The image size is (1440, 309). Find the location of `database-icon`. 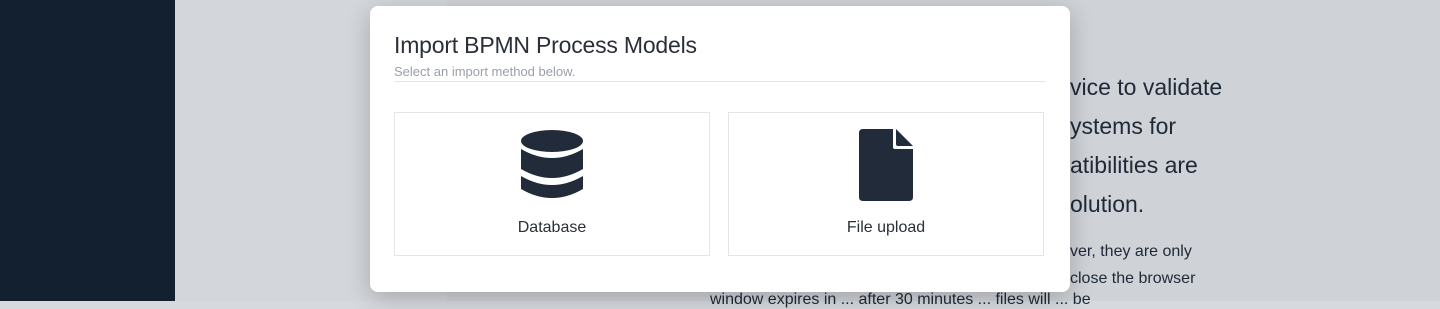

database-icon is located at coordinates (552, 167).